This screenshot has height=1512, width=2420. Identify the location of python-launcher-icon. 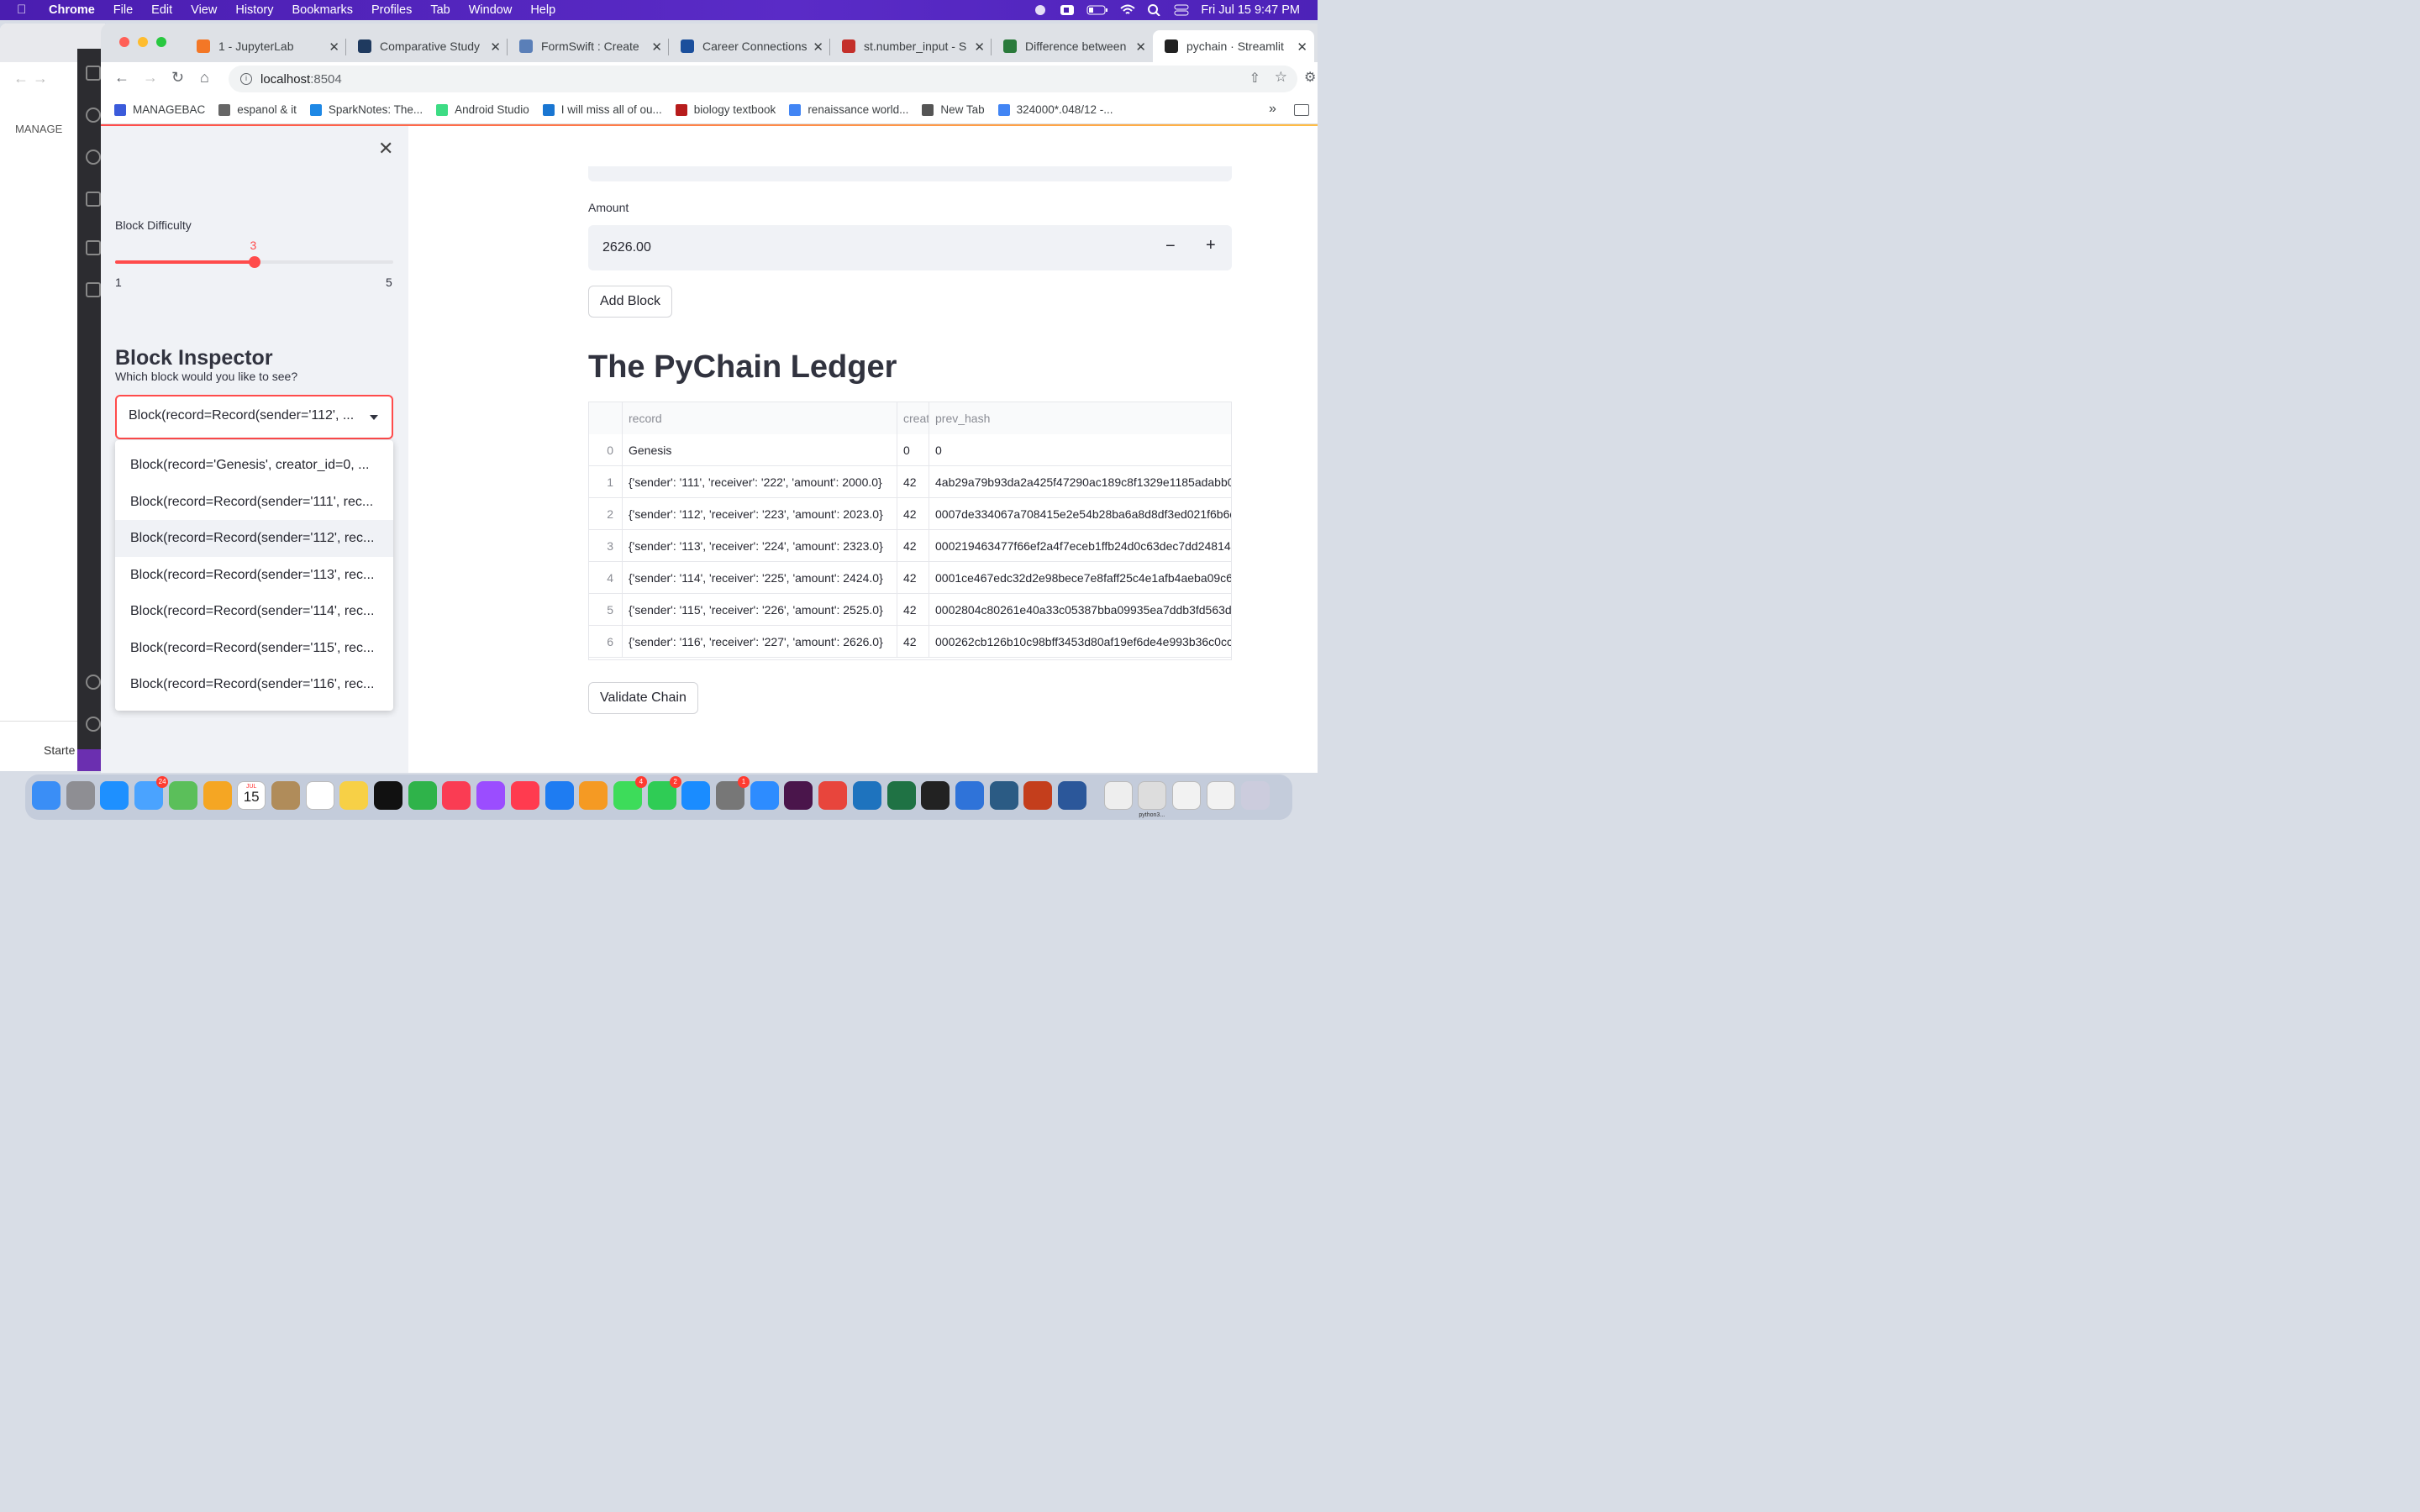
(1003, 795).